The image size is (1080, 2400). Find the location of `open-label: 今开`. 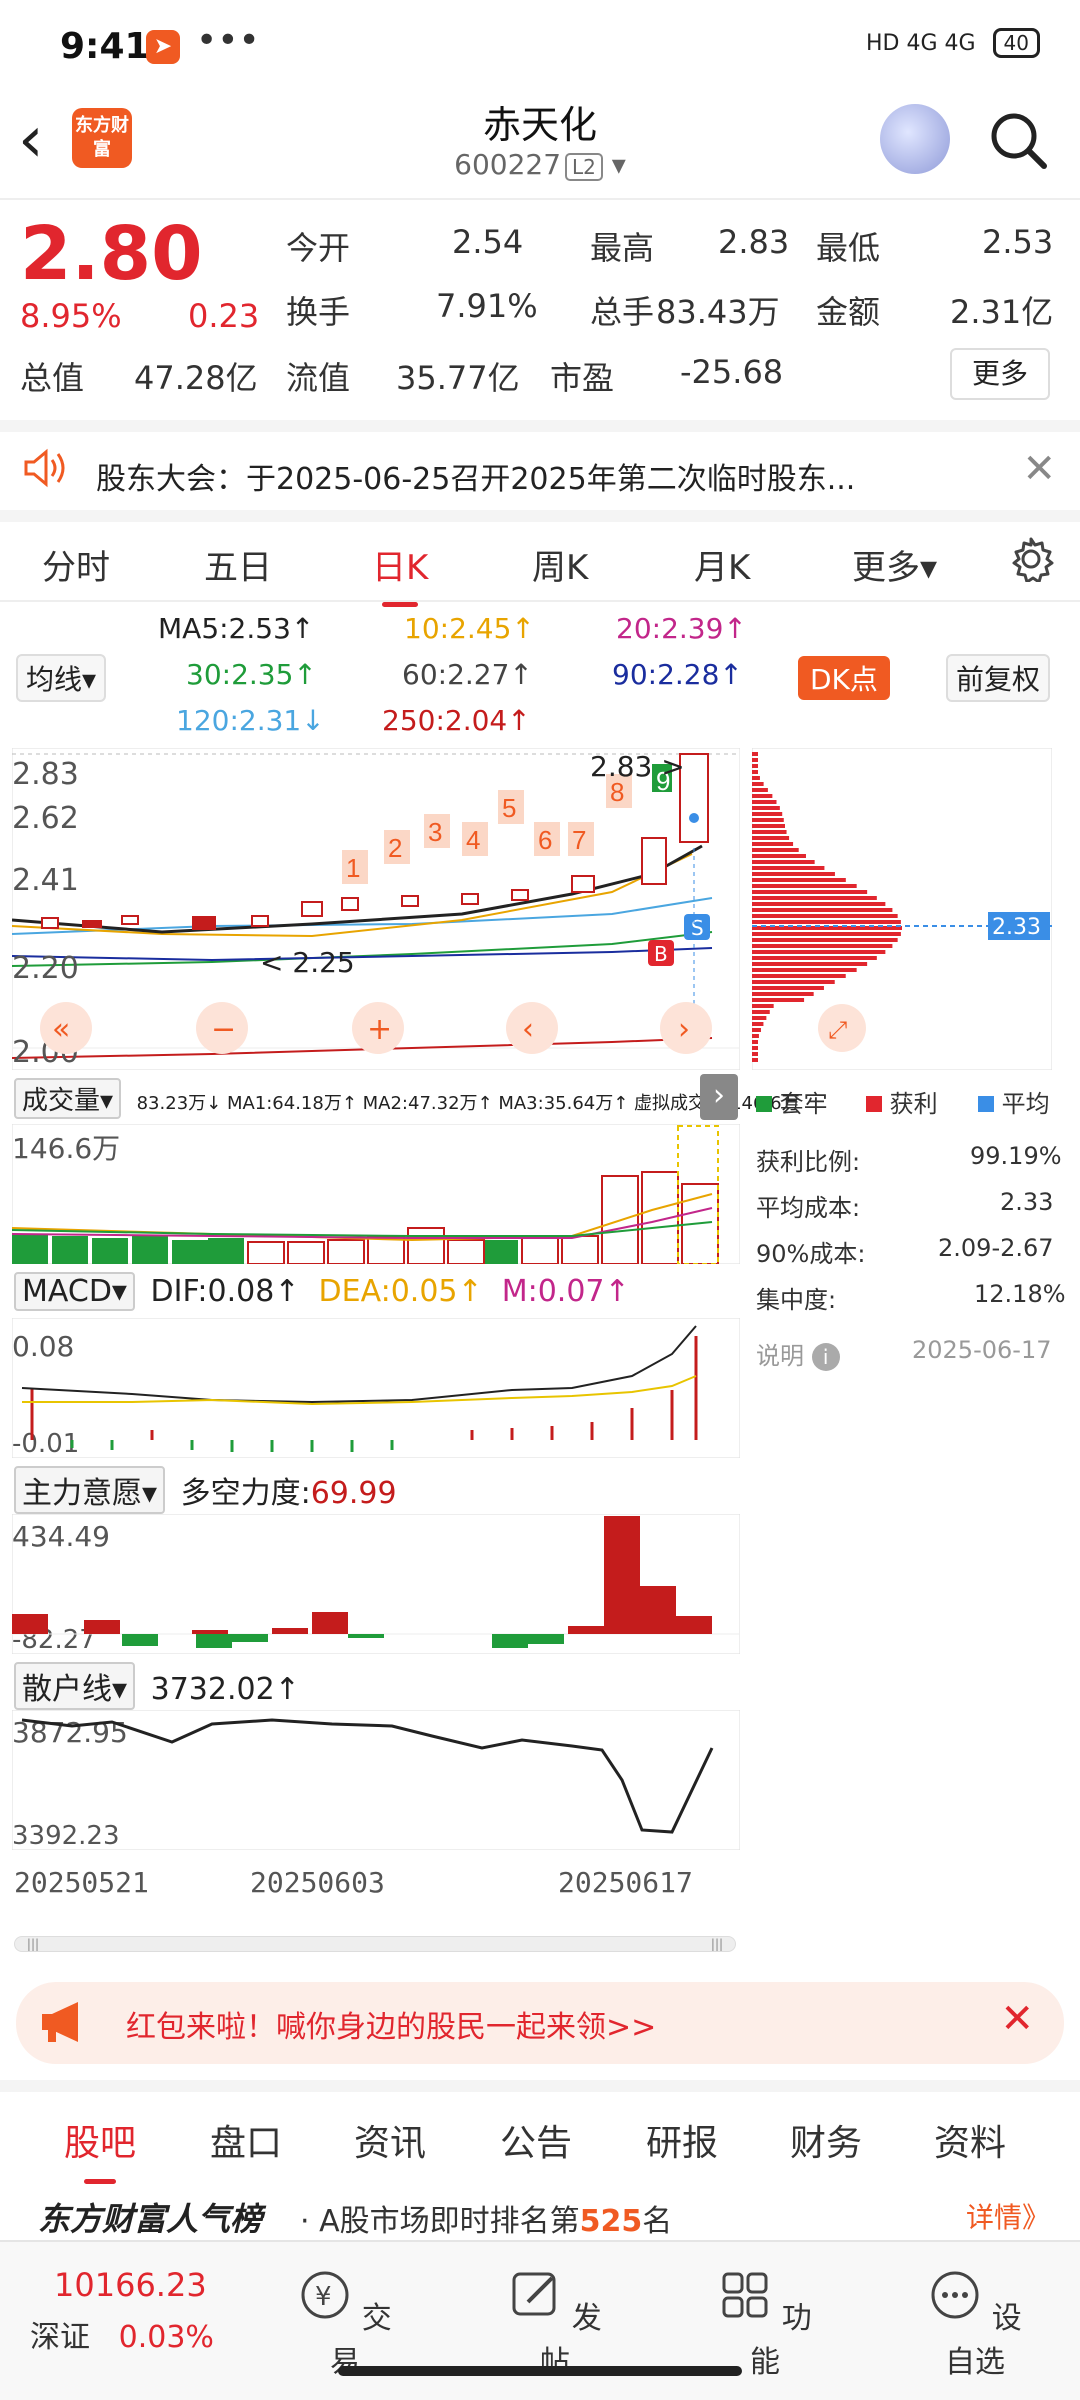

open-label: 今开 is located at coordinates (318, 248).